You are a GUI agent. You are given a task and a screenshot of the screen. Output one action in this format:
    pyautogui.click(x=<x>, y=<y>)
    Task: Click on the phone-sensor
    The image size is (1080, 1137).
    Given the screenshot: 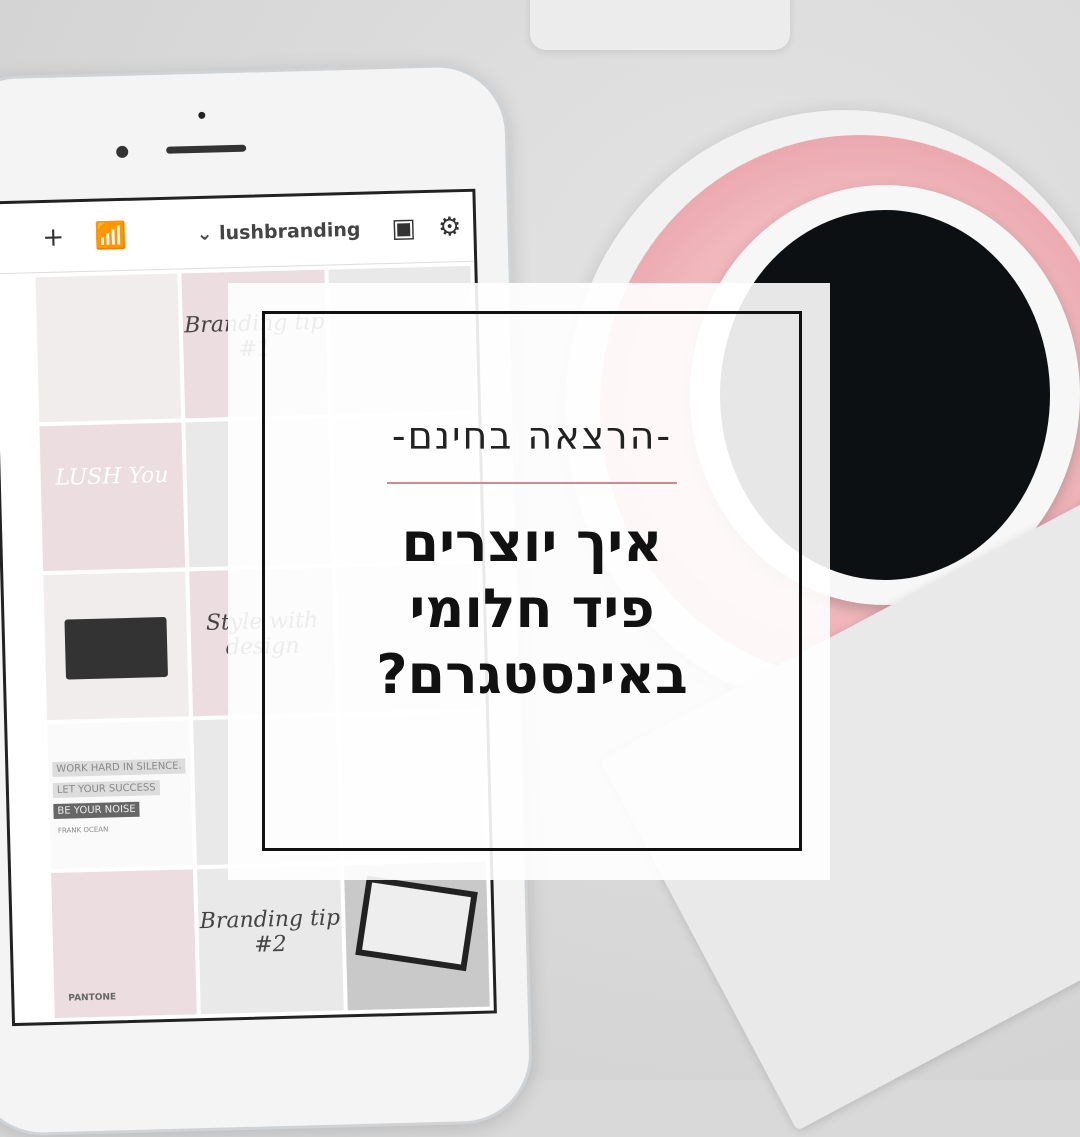 What is the action you would take?
    pyautogui.click(x=202, y=115)
    